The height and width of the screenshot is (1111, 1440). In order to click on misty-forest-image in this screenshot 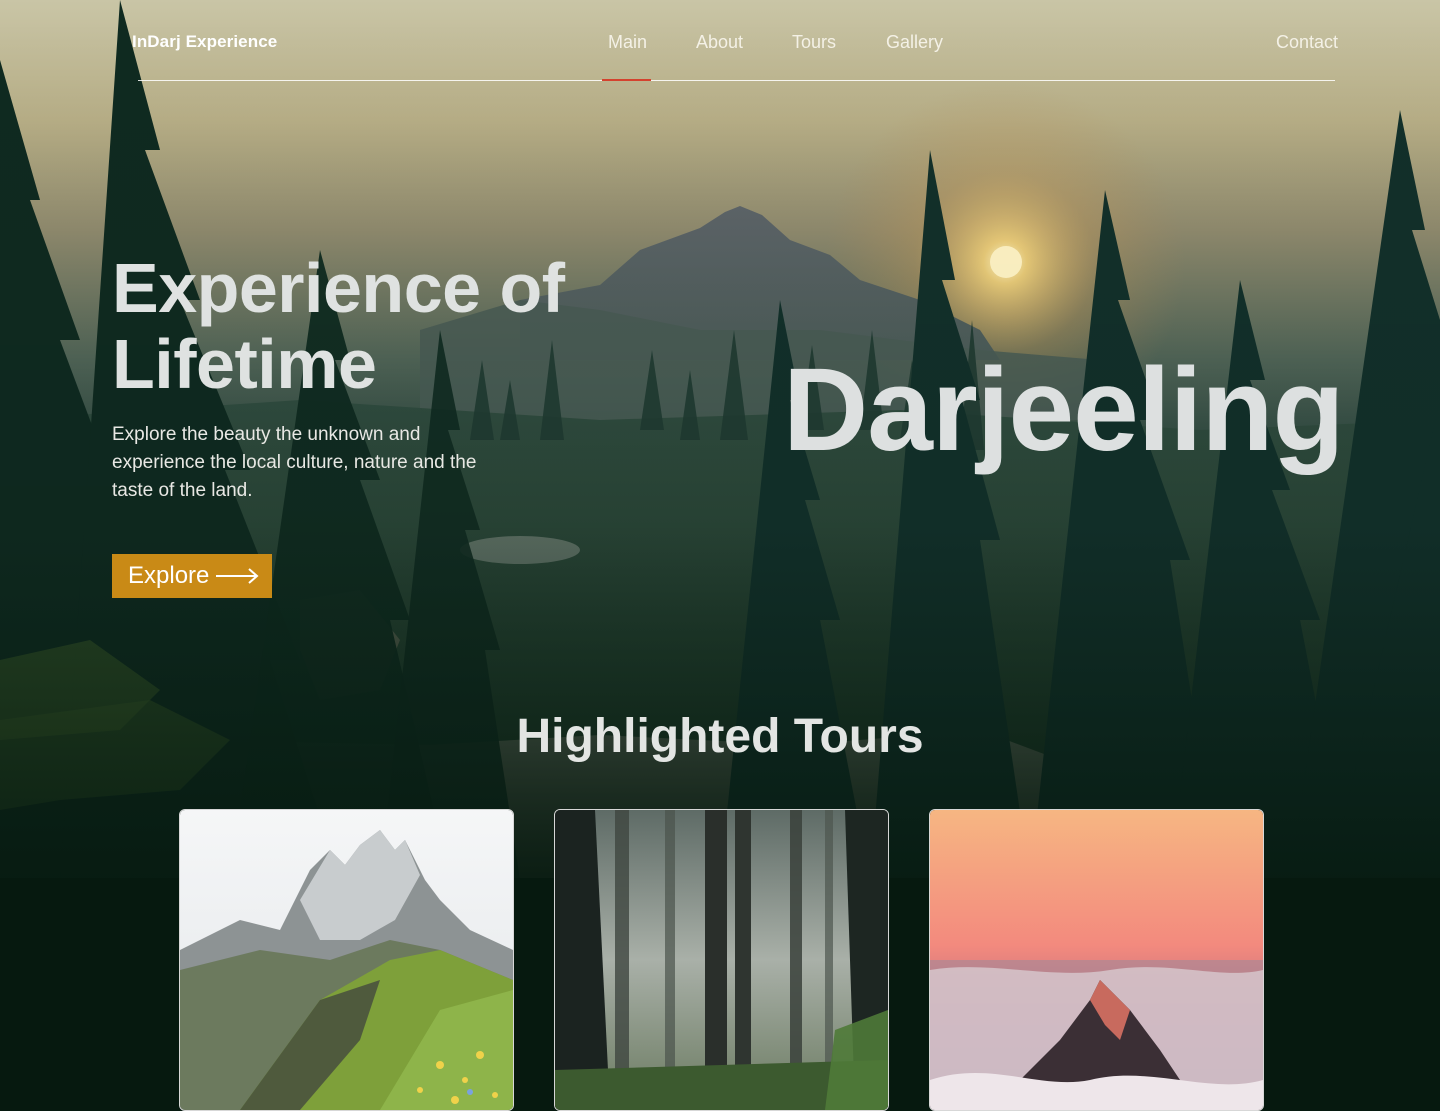, I will do `click(721, 960)`.